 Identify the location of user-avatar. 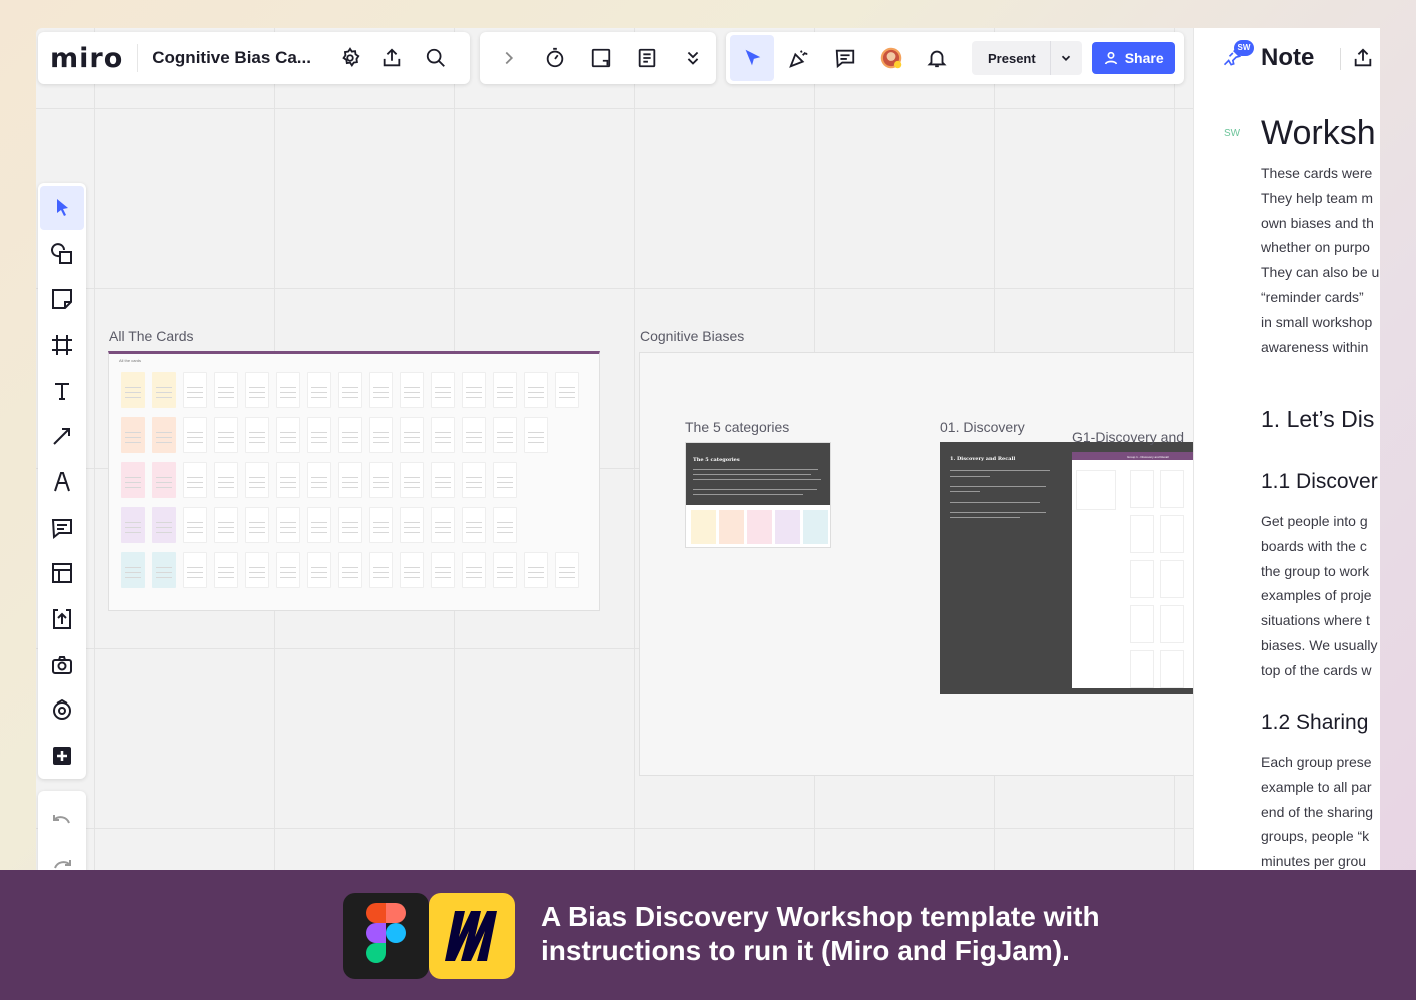
(891, 58).